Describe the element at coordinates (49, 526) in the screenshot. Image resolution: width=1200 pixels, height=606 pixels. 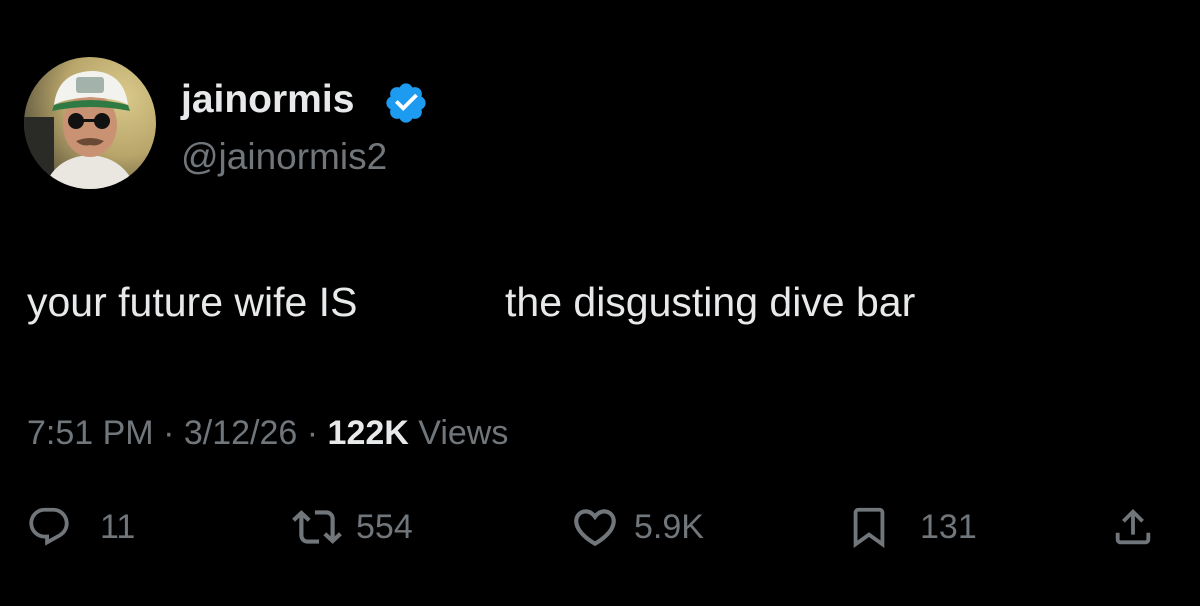
I see `reply-icon` at that location.